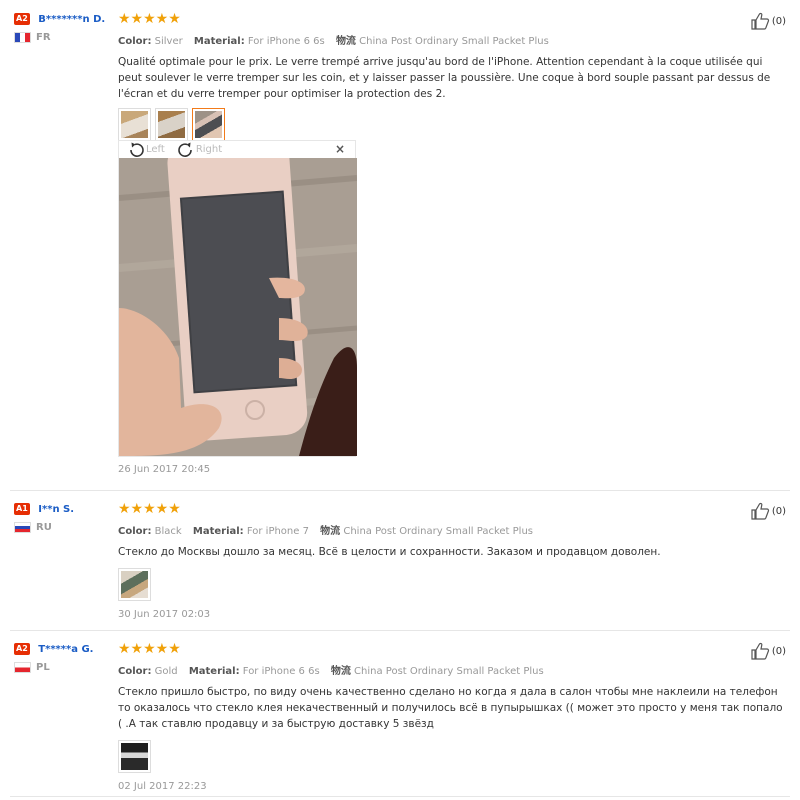 The width and height of the screenshot is (800, 800). What do you see at coordinates (66, 649) in the screenshot?
I see `reviewer-name: T*****a G.` at bounding box center [66, 649].